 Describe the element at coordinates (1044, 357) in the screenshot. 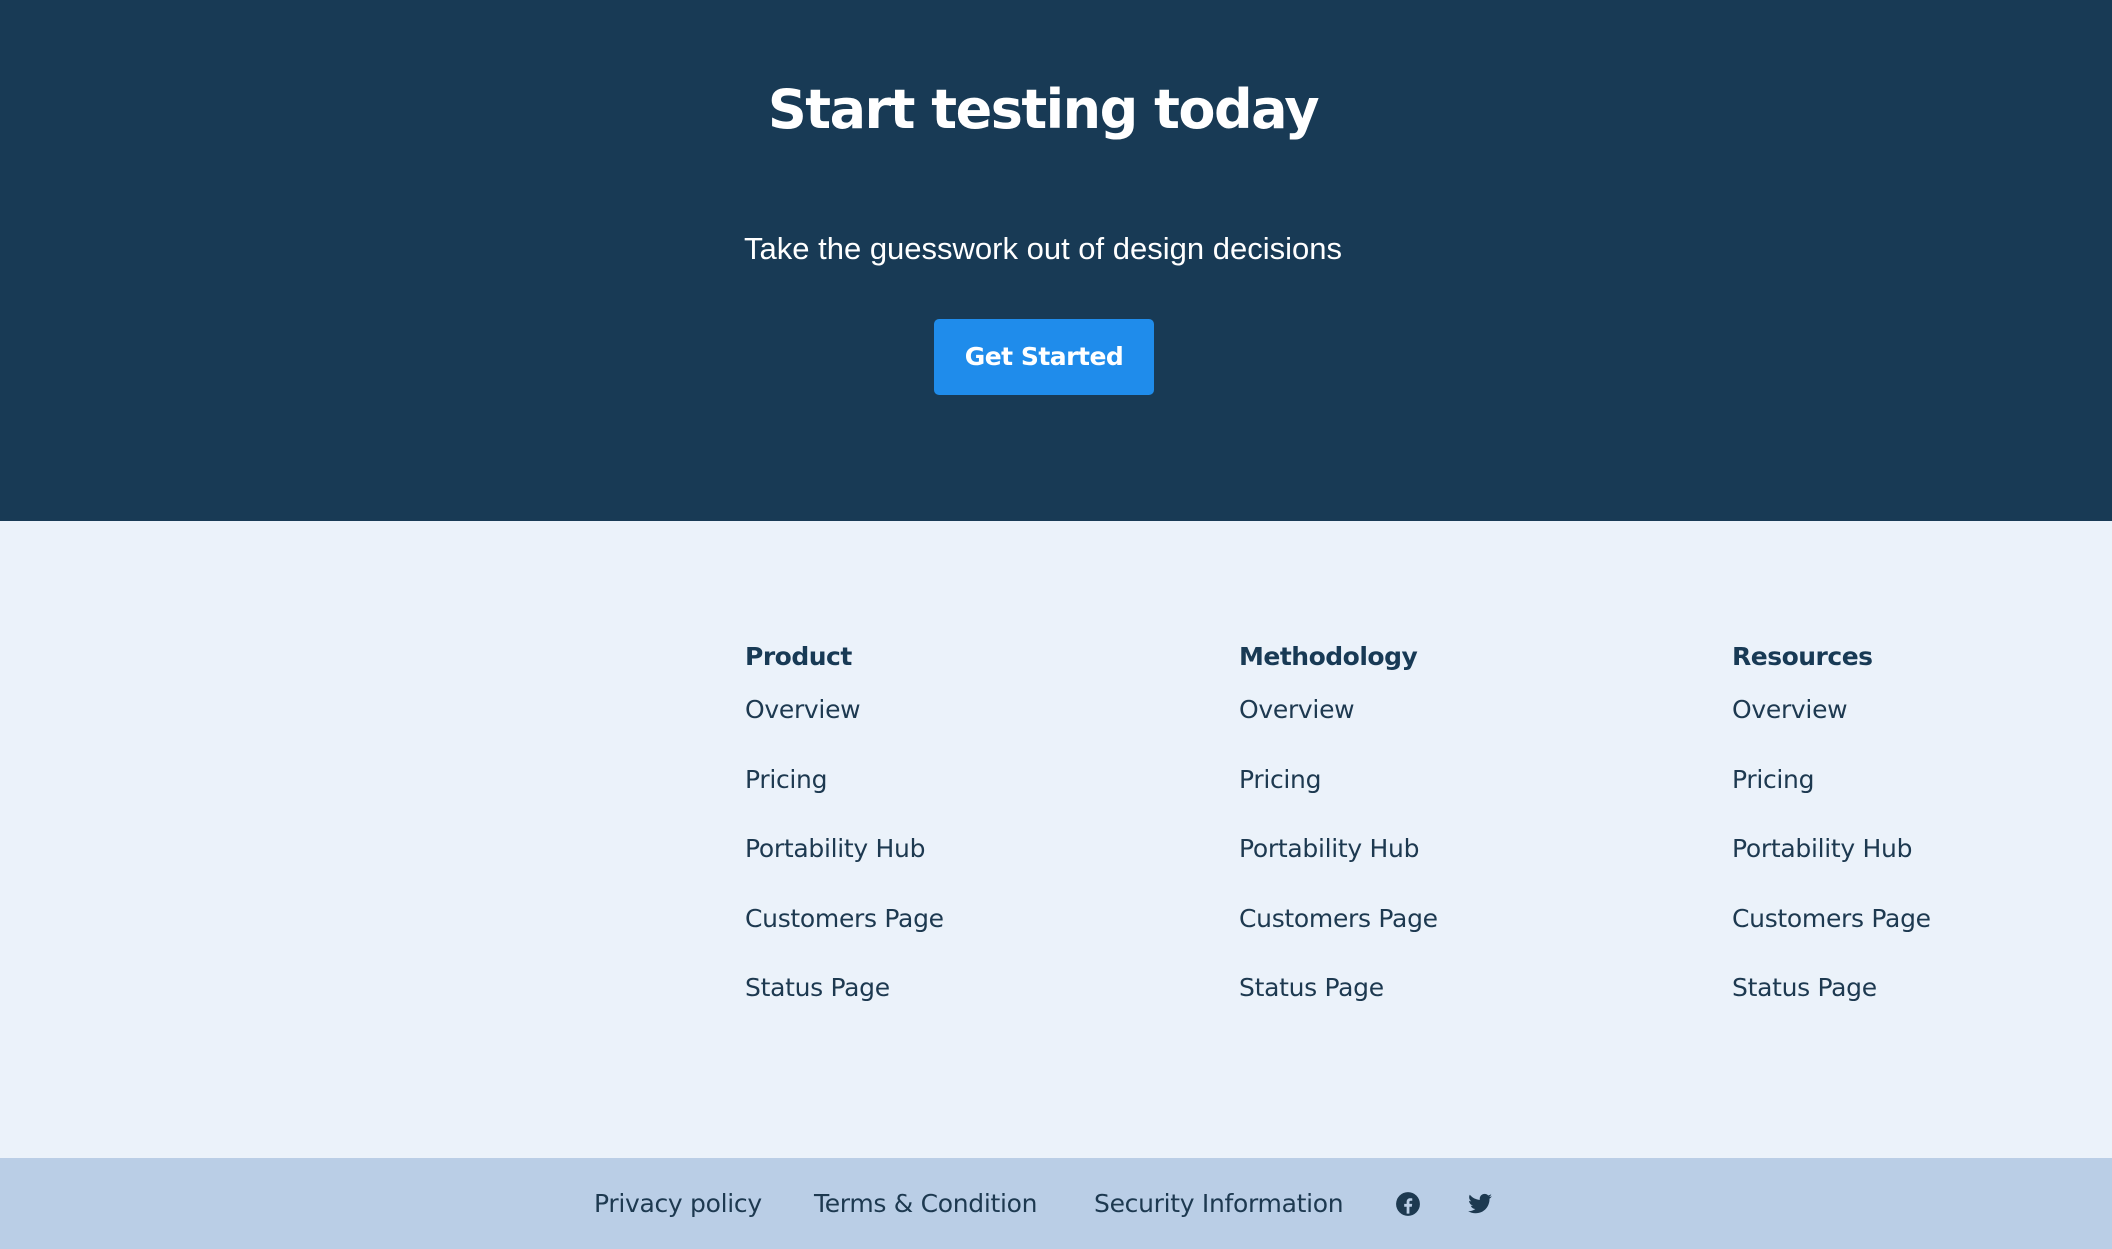

I see `get-started-button: Get Started` at that location.